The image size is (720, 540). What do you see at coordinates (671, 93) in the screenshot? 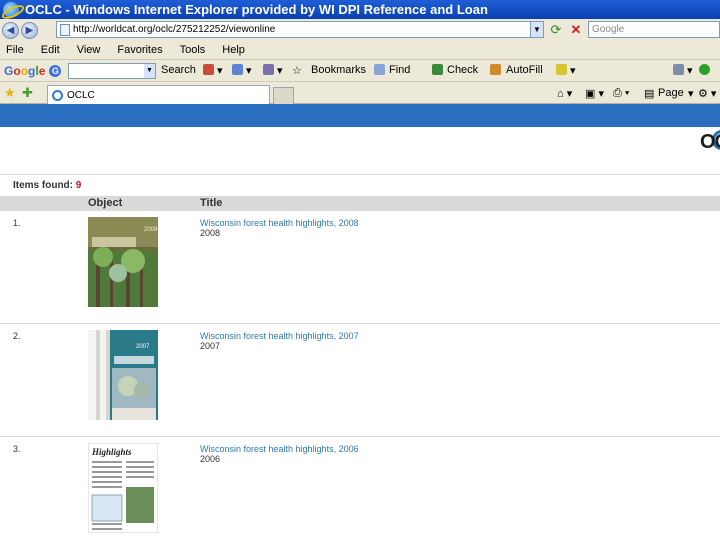
I see `page-menu-button: Page` at bounding box center [671, 93].